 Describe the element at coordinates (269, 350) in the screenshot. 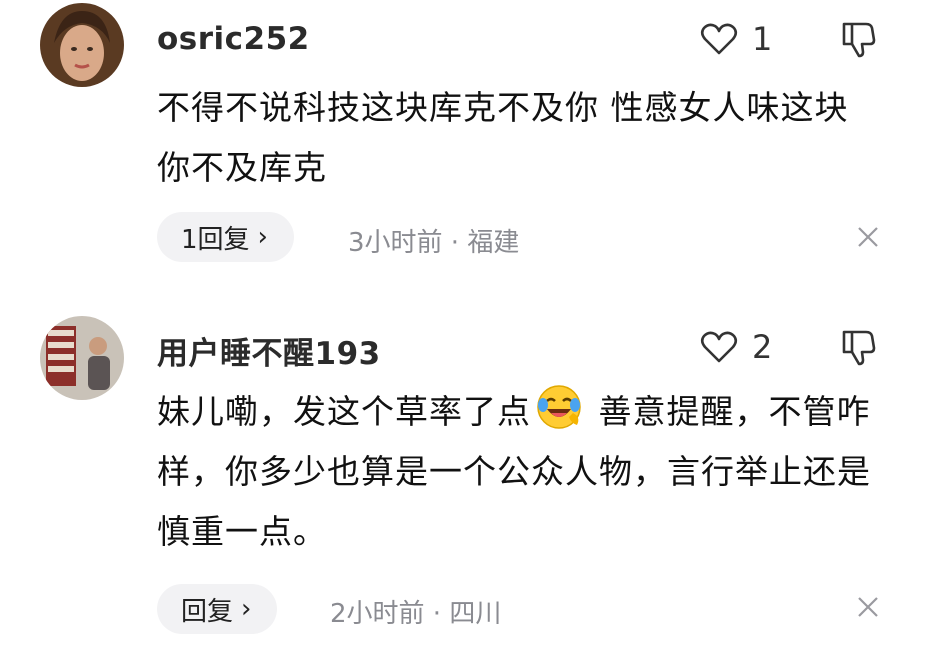

I see `username: 用户睡不醒193` at that location.